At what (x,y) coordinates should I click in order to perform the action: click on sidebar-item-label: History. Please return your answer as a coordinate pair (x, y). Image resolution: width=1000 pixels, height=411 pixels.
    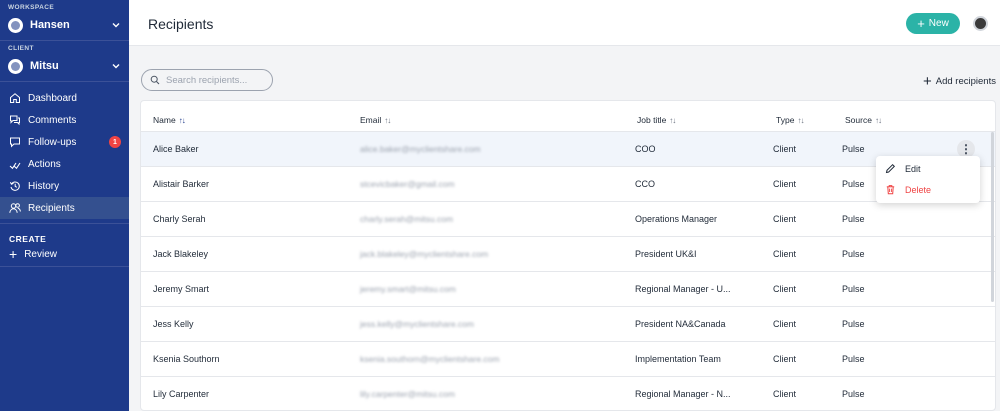
    Looking at the image, I should click on (44, 186).